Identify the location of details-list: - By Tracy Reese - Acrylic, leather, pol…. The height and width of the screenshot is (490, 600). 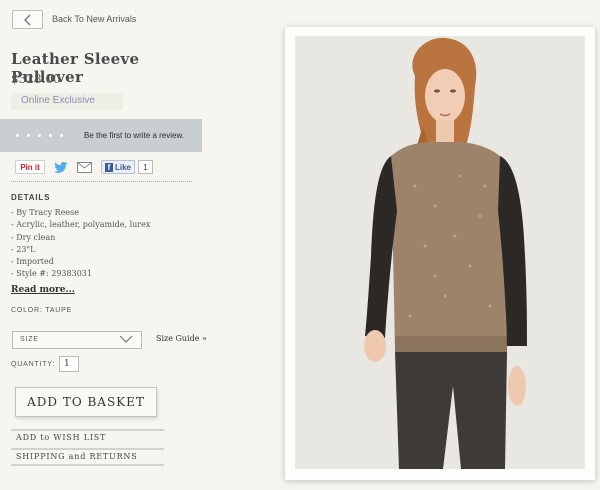
(80, 244).